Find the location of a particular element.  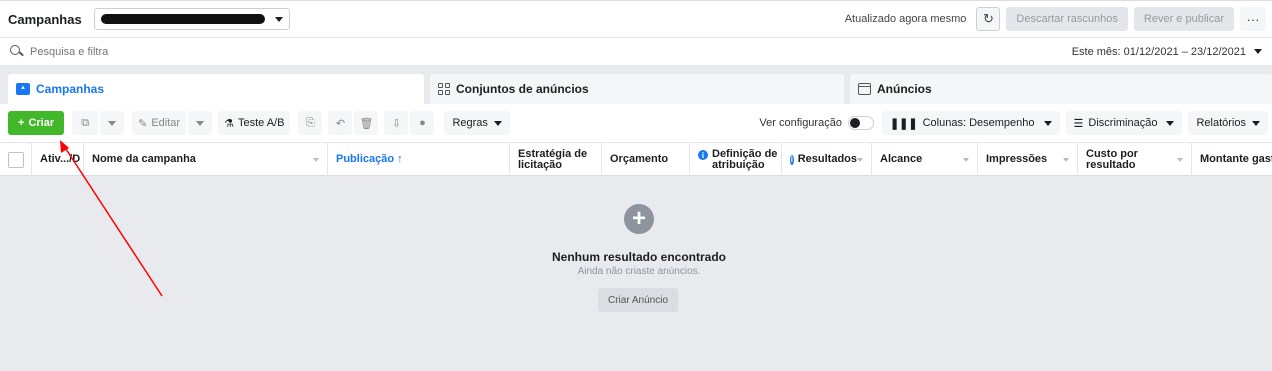

clipboard-button: ⎘ is located at coordinates (310, 123).